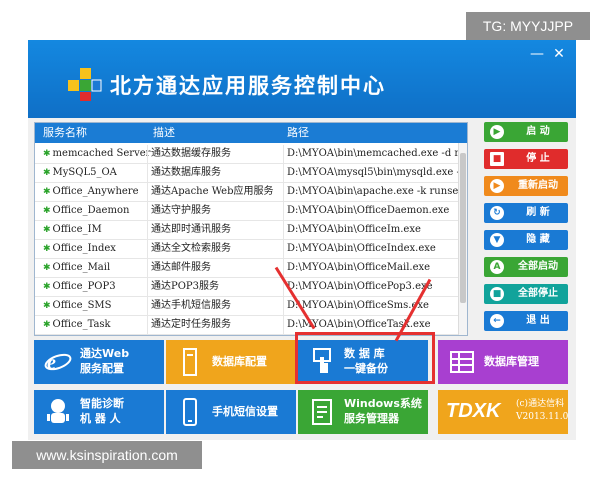  I want to click on hide-button: ▼ 隐 藏, so click(526, 240).